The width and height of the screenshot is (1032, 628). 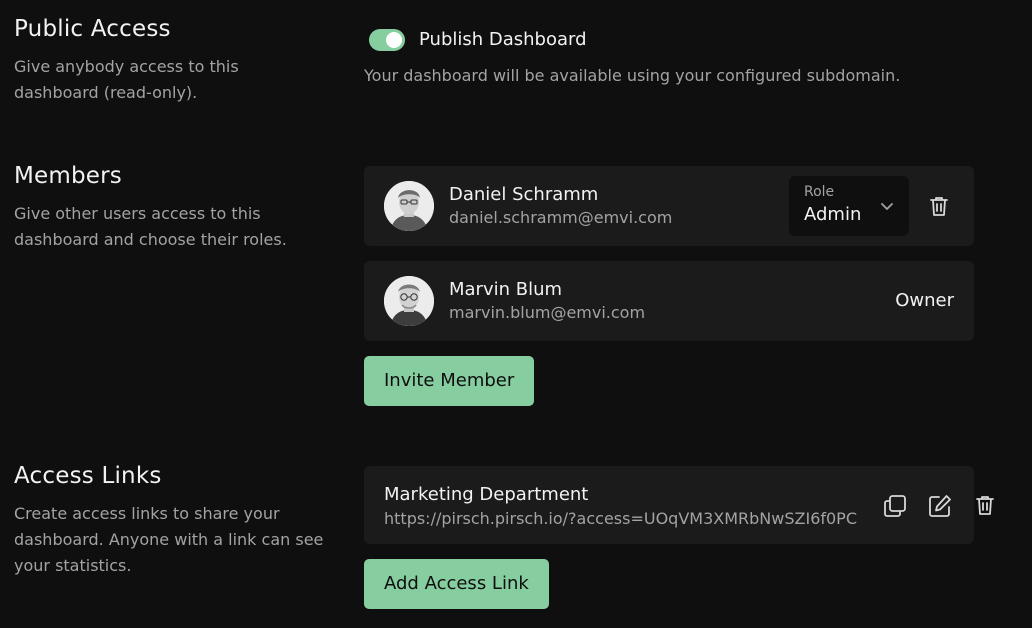 What do you see at coordinates (486, 494) in the screenshot?
I see `access-link-name: Marketing Department` at bounding box center [486, 494].